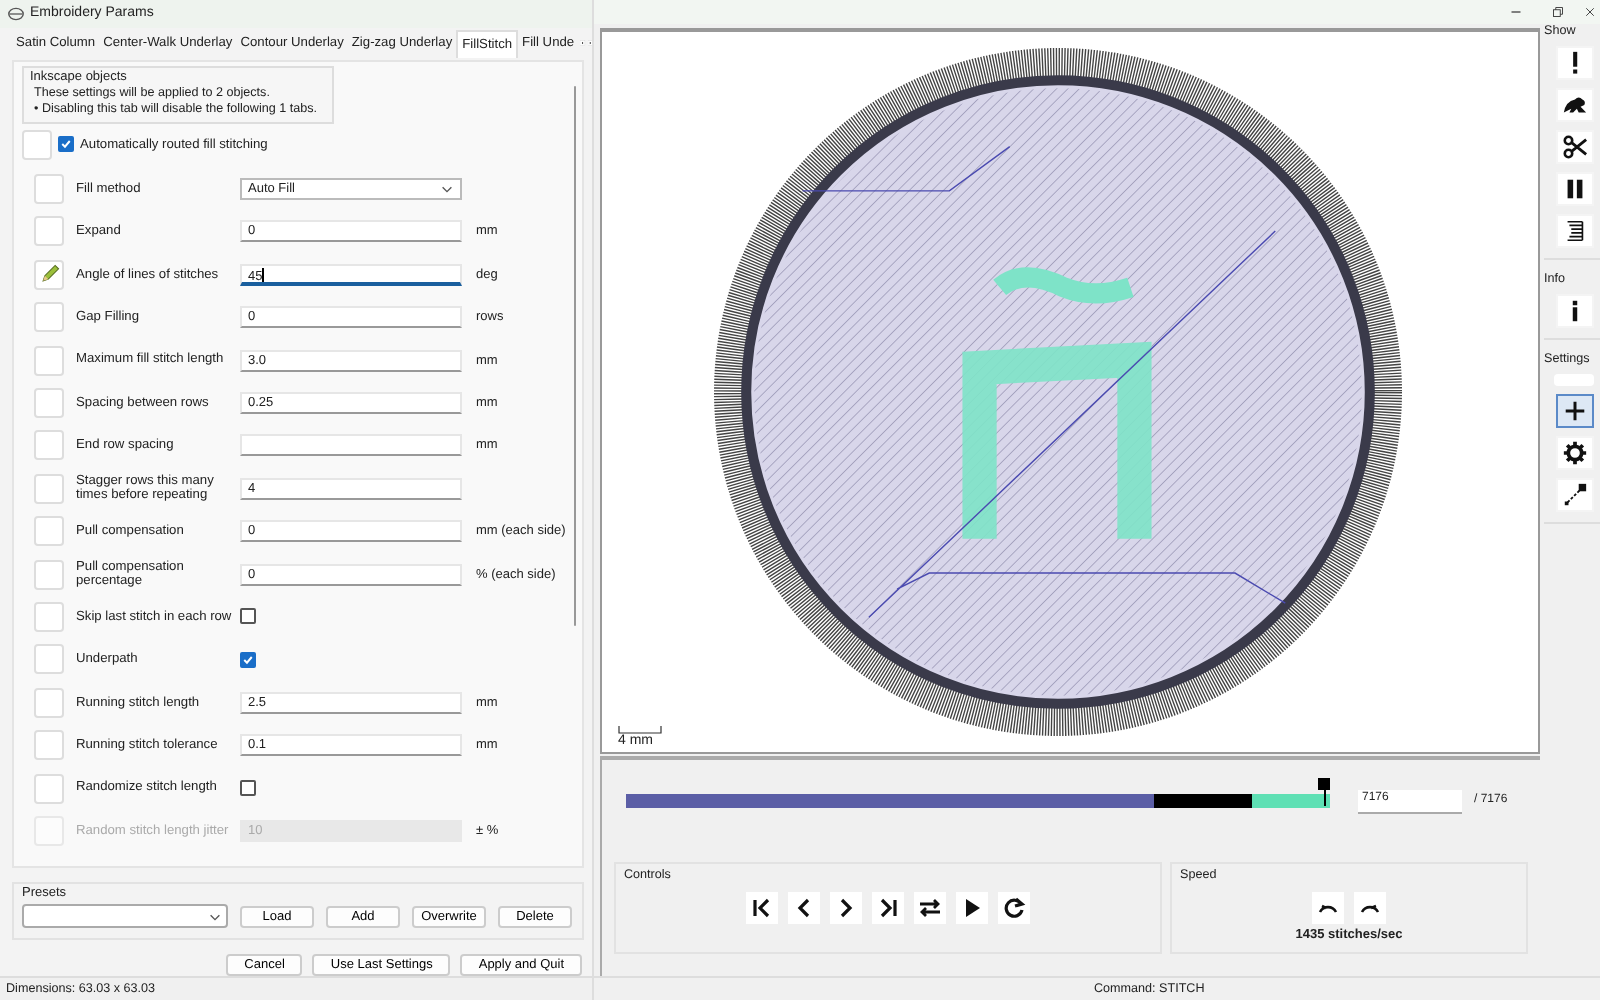 The height and width of the screenshot is (1000, 1600). Describe the element at coordinates (1574, 231) in the screenshot. I see `page-icon` at that location.